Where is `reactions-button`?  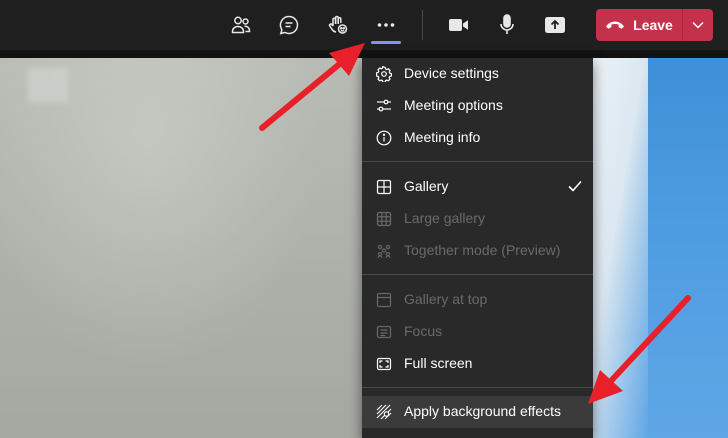 reactions-button is located at coordinates (338, 25).